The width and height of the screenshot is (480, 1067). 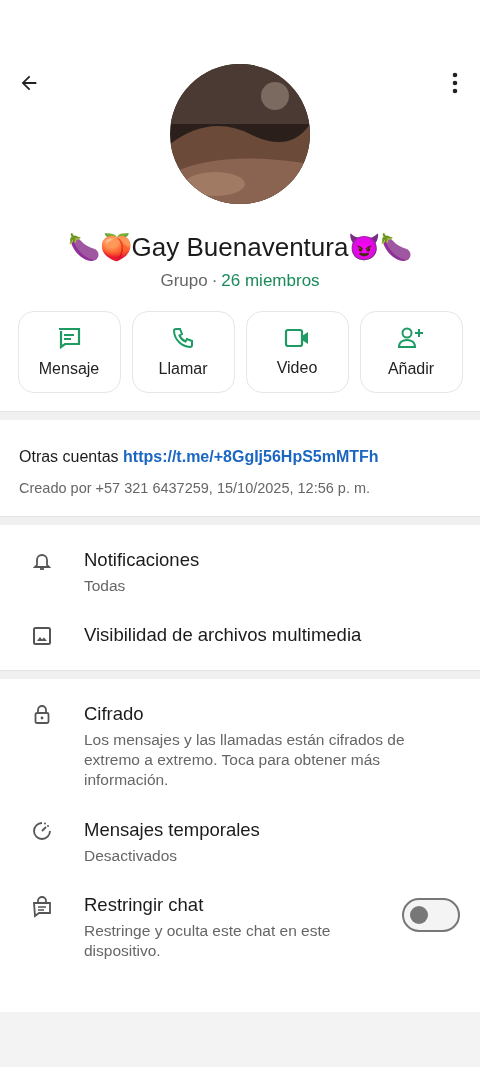 What do you see at coordinates (245, 760) in the screenshot?
I see `setting-subtitle: Los mensajes y las llamadas están cifrados de extremo a extremo. Toca para obtener más información.` at bounding box center [245, 760].